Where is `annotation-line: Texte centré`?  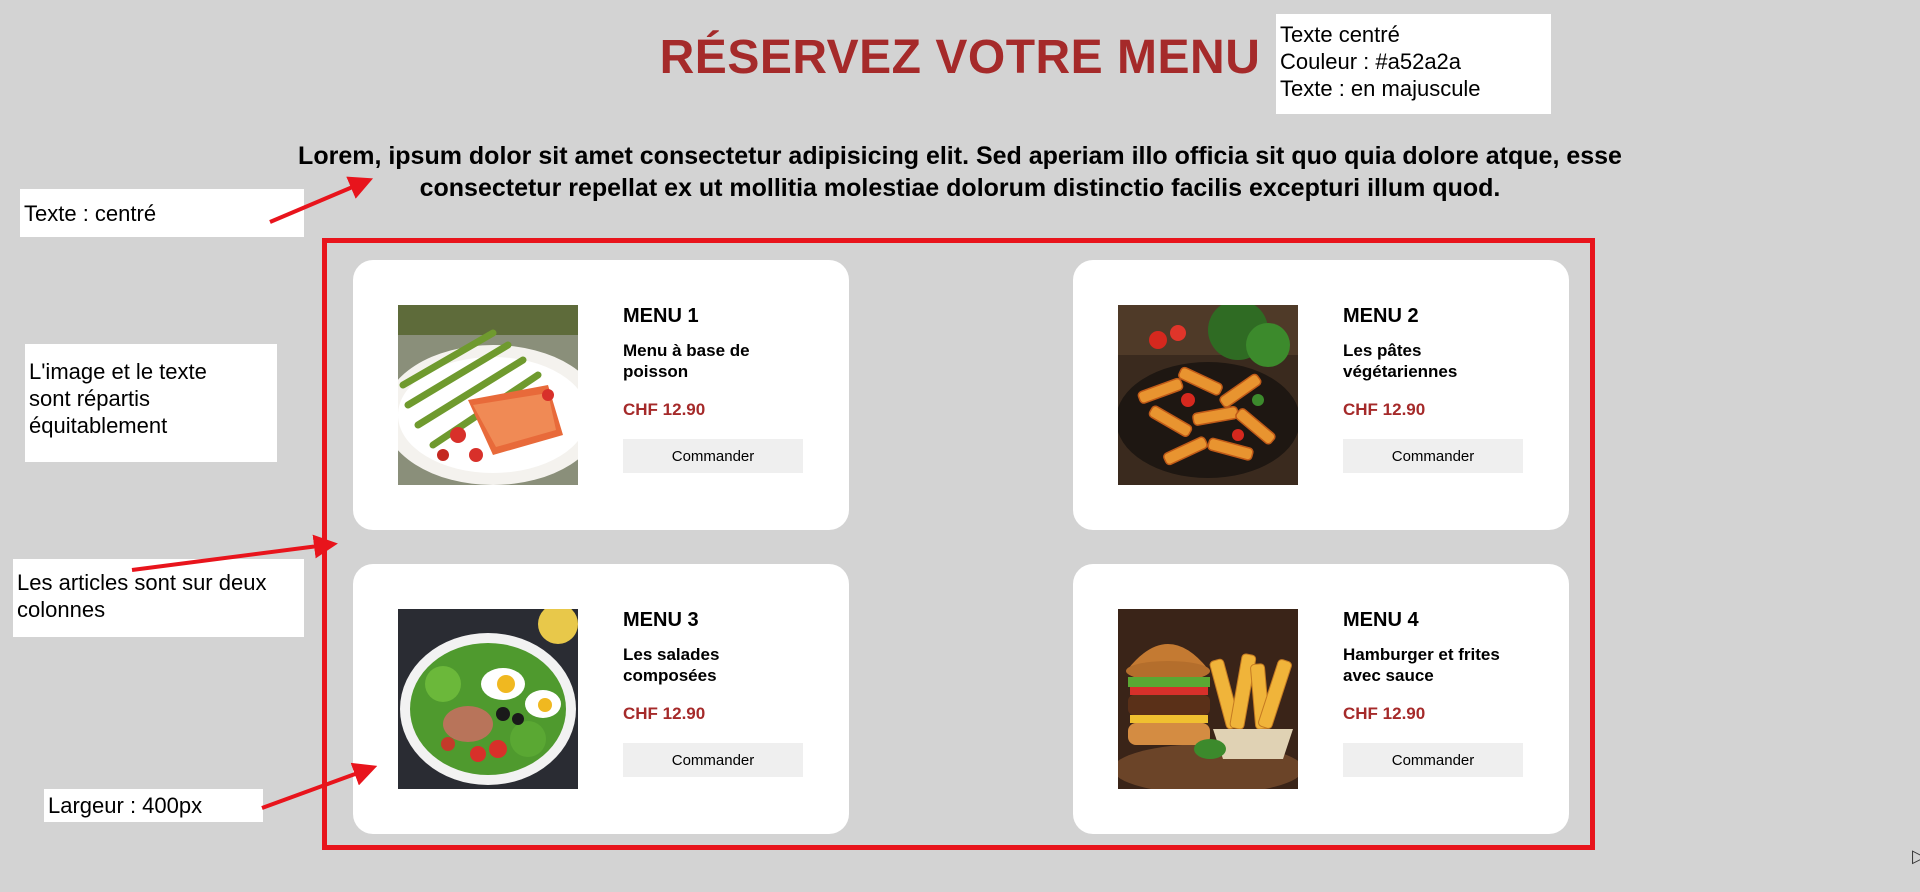 annotation-line: Texte centré is located at coordinates (1340, 34).